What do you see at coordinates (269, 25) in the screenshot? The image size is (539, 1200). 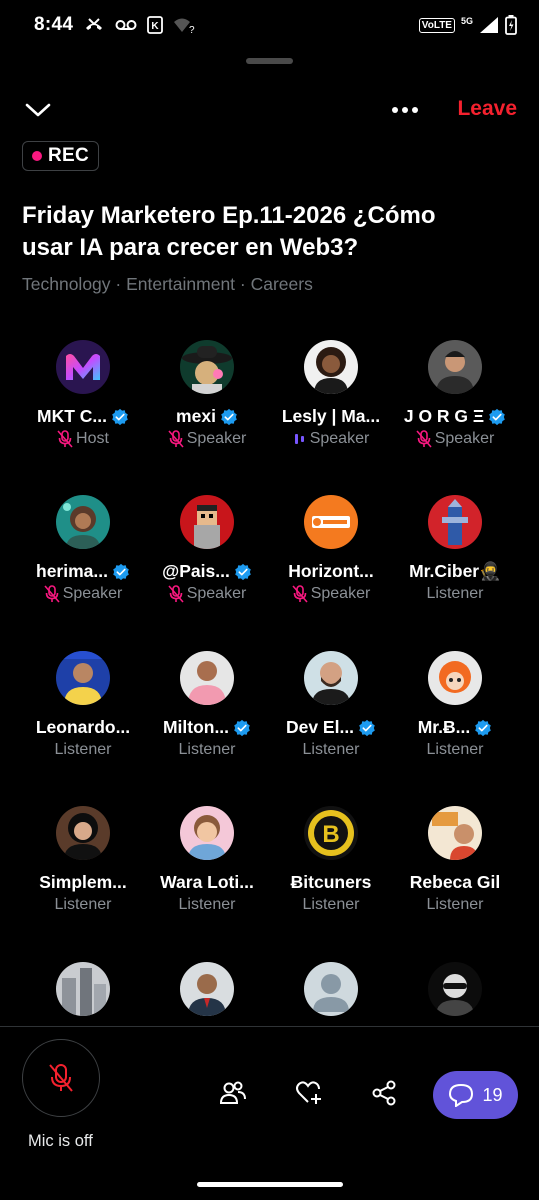 I see `status-bar: 8:44 K ? VoLTE 5G` at bounding box center [269, 25].